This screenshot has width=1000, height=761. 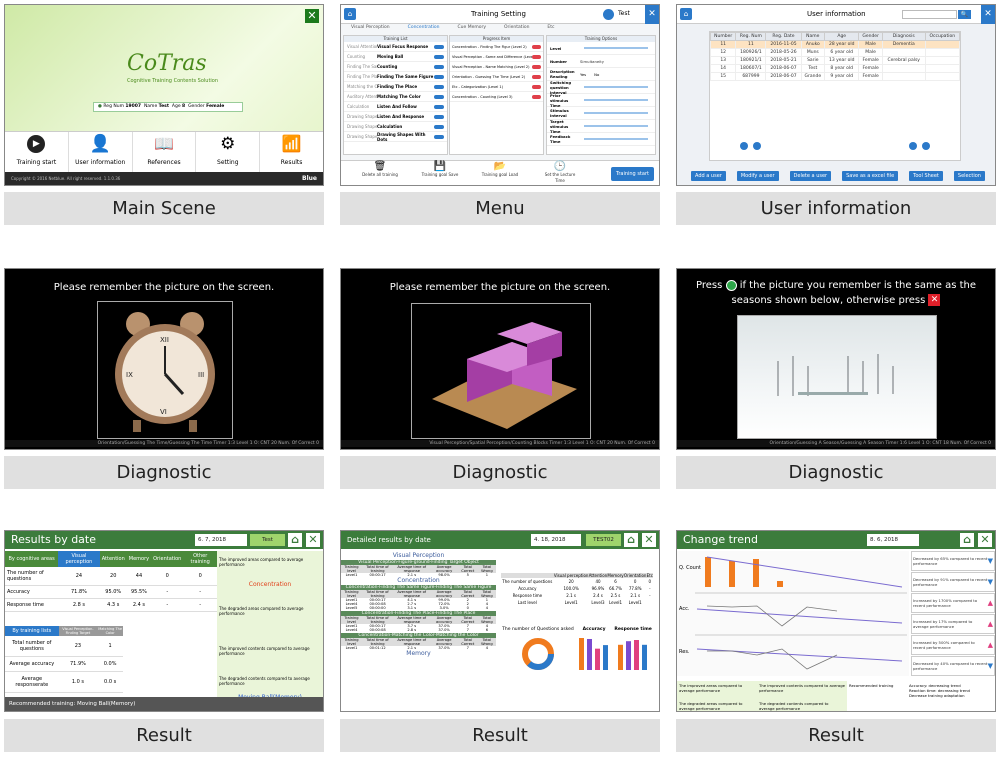 What do you see at coordinates (810, 176) in the screenshot?
I see `delete-user-button: Delete a user` at bounding box center [810, 176].